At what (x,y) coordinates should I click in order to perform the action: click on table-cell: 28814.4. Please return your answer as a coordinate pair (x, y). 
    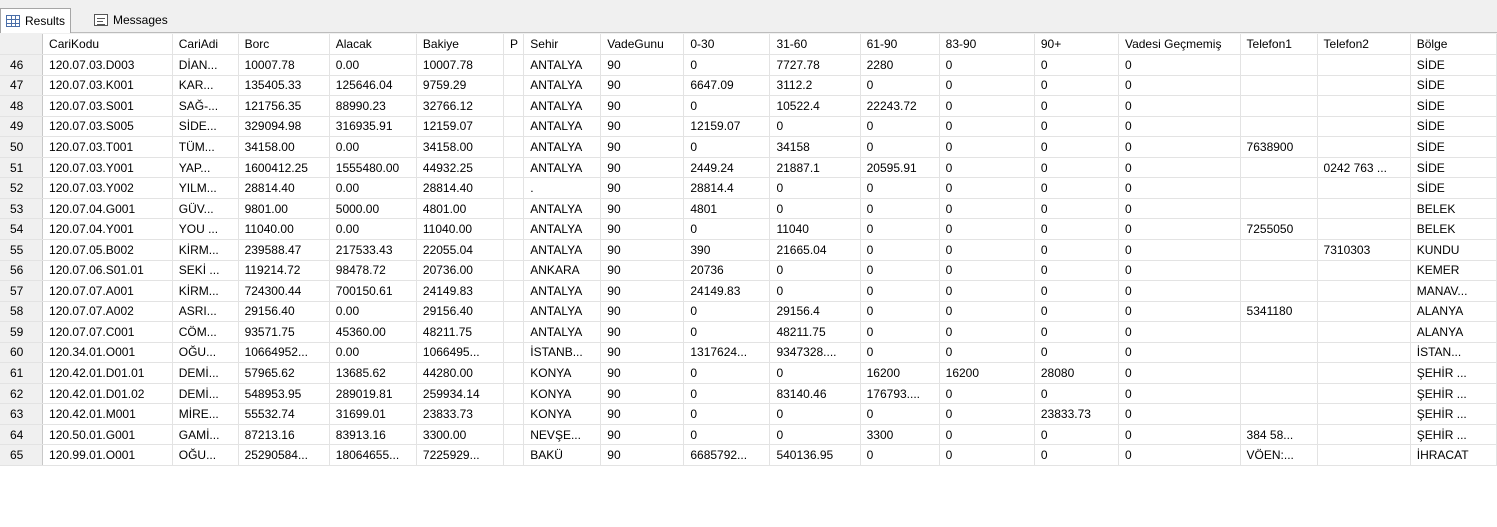
    Looking at the image, I should click on (727, 188).